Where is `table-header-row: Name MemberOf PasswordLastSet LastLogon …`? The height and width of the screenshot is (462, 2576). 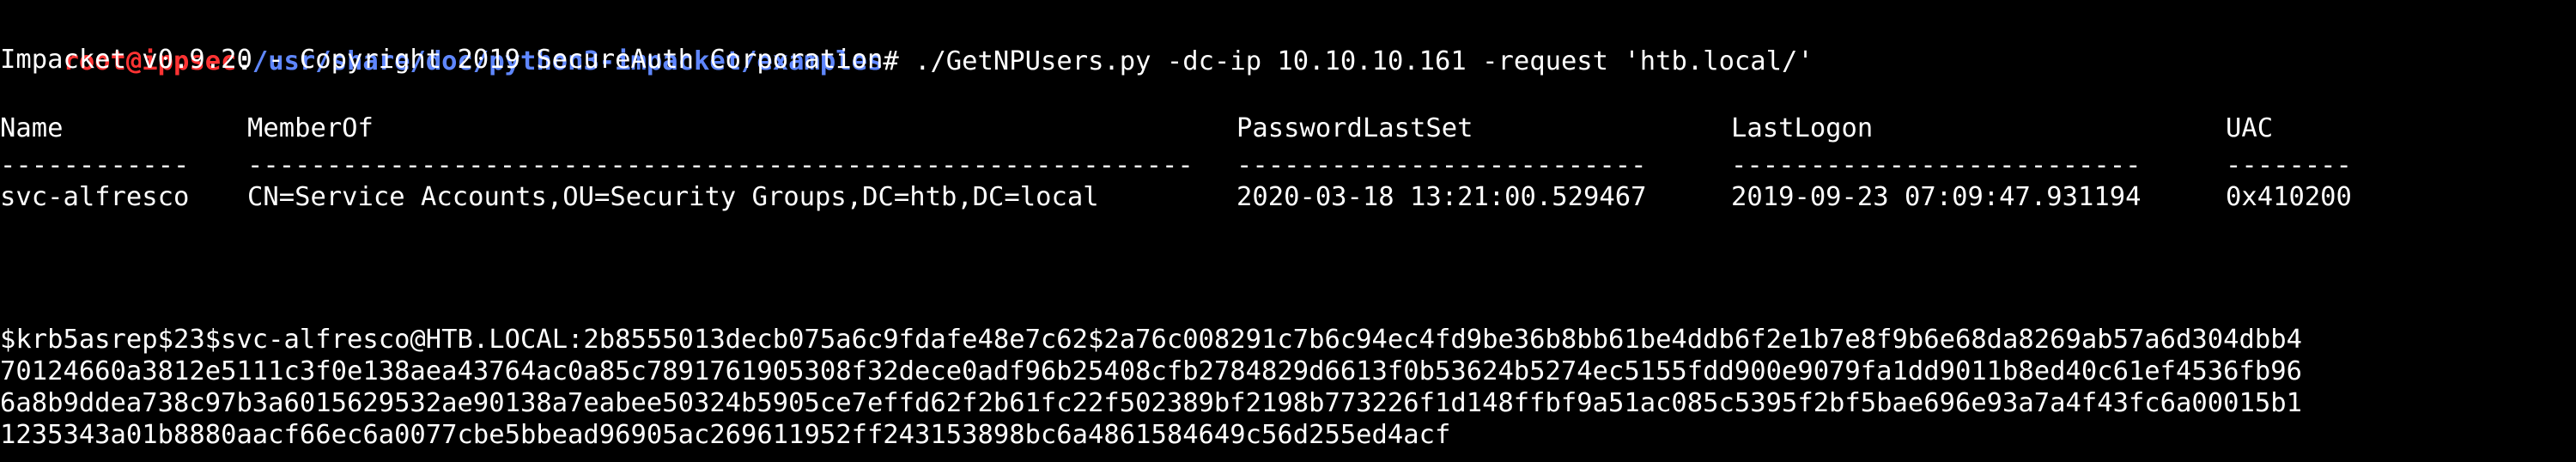
table-header-row: Name MemberOf PasswordLastSet LastLogon … is located at coordinates (1288, 128).